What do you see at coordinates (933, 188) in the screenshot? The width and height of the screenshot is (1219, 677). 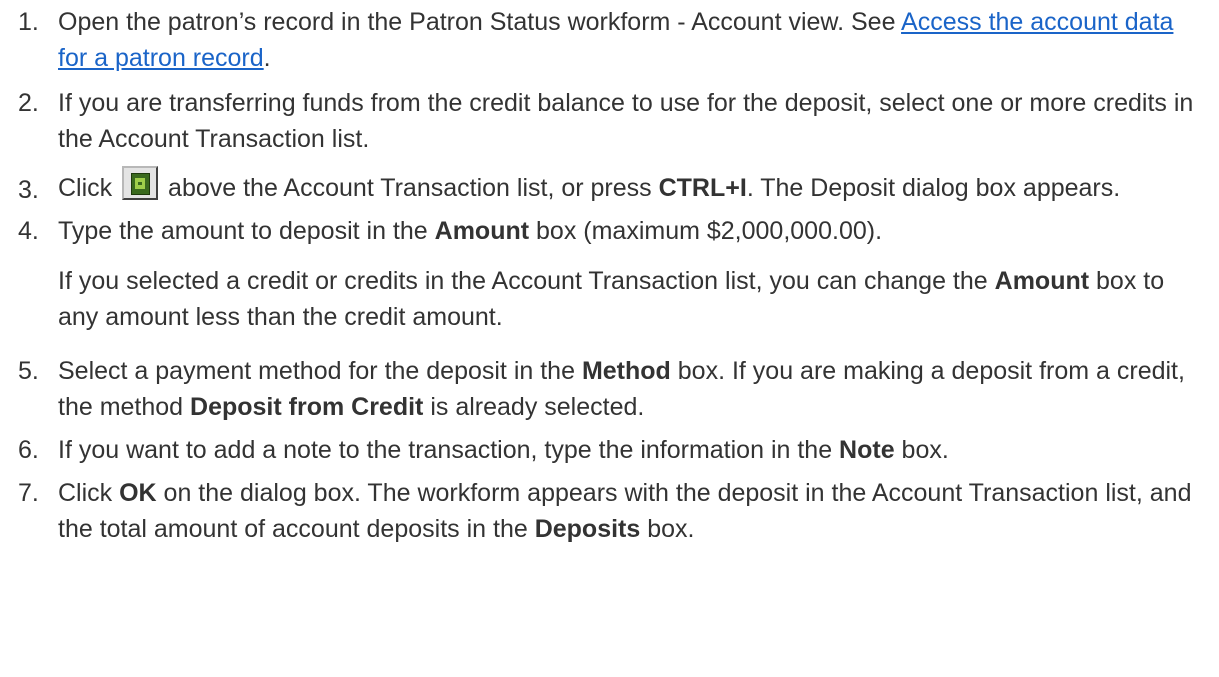 I see `step-text: . The Deposit dia­log box appears.` at bounding box center [933, 188].